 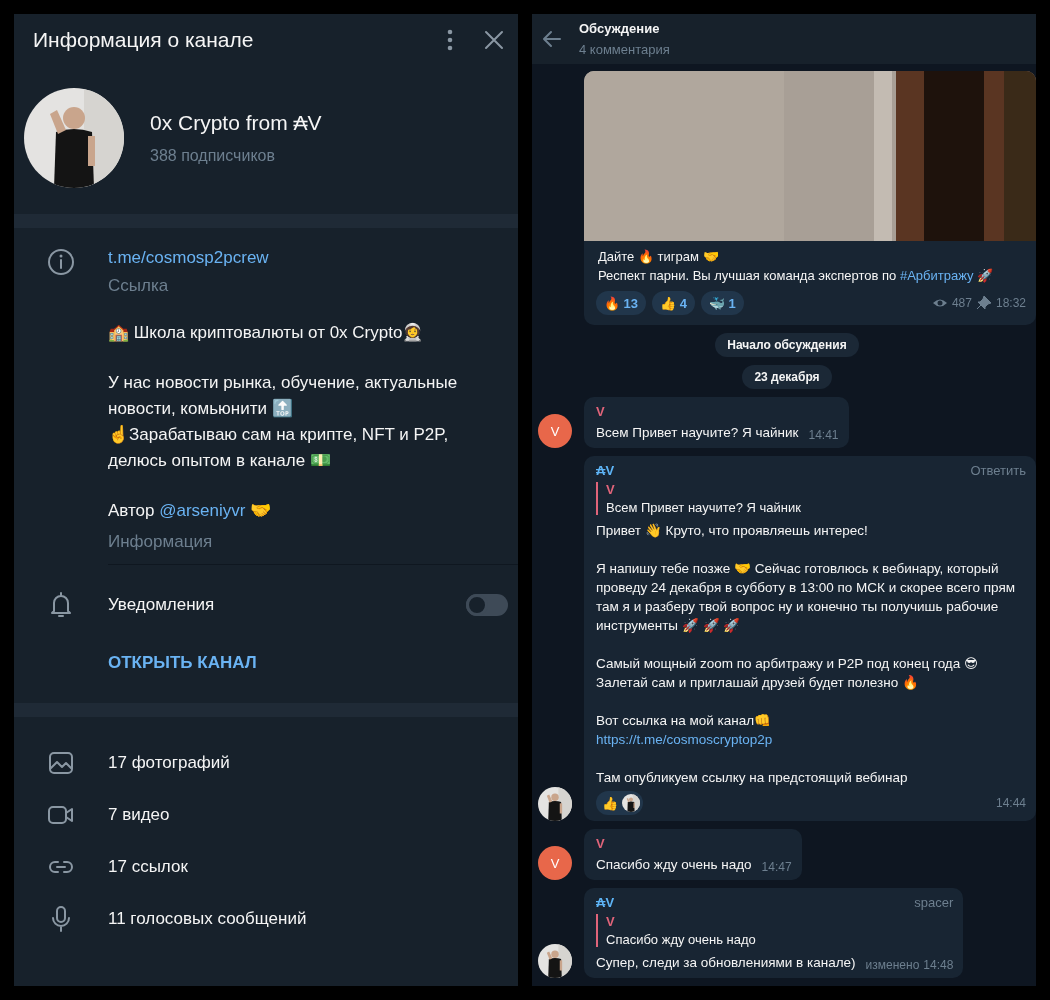 What do you see at coordinates (752, 778) in the screenshot?
I see `message-text: Там опубликуем ссылку на предстоящий вебинар` at bounding box center [752, 778].